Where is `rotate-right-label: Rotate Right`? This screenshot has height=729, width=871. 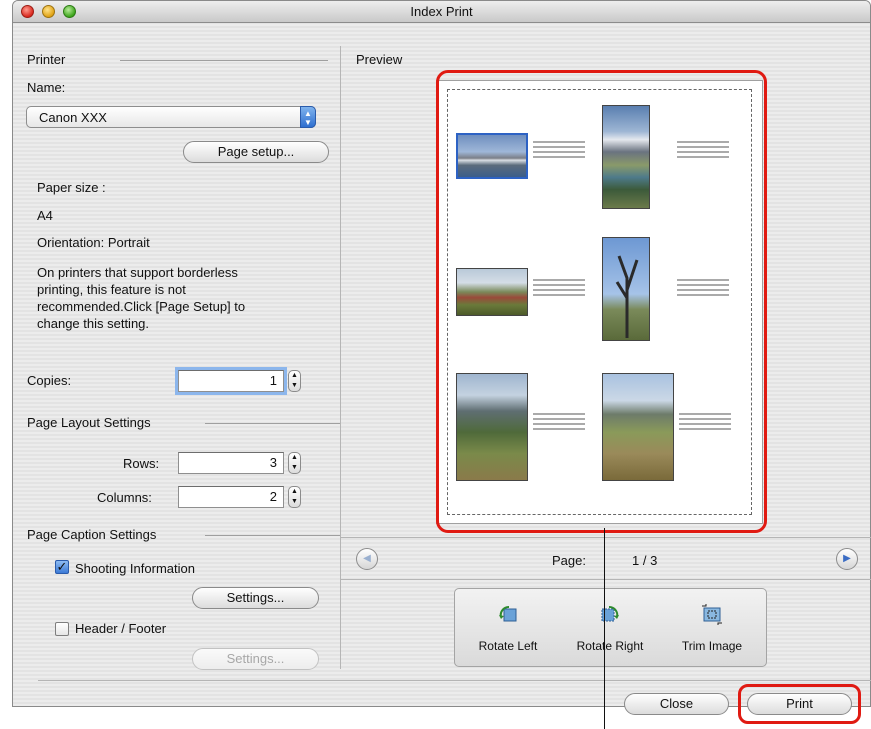 rotate-right-label: Rotate Right is located at coordinates (610, 646).